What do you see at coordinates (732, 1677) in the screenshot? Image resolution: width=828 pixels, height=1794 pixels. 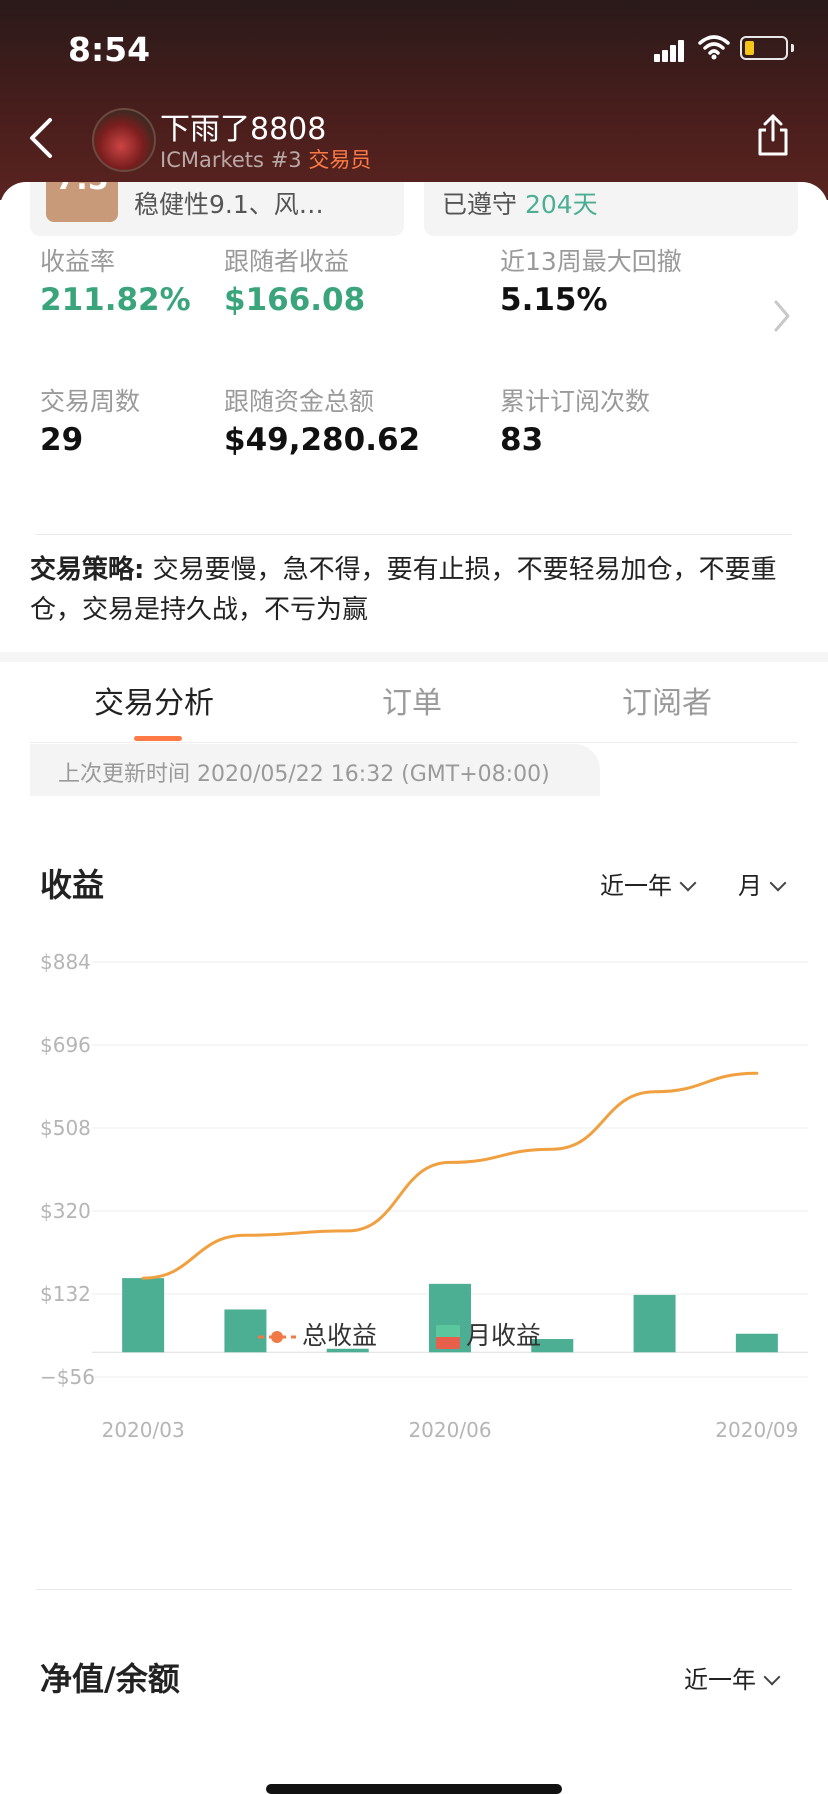 I see `equity-period-dropdown: 近一年` at bounding box center [732, 1677].